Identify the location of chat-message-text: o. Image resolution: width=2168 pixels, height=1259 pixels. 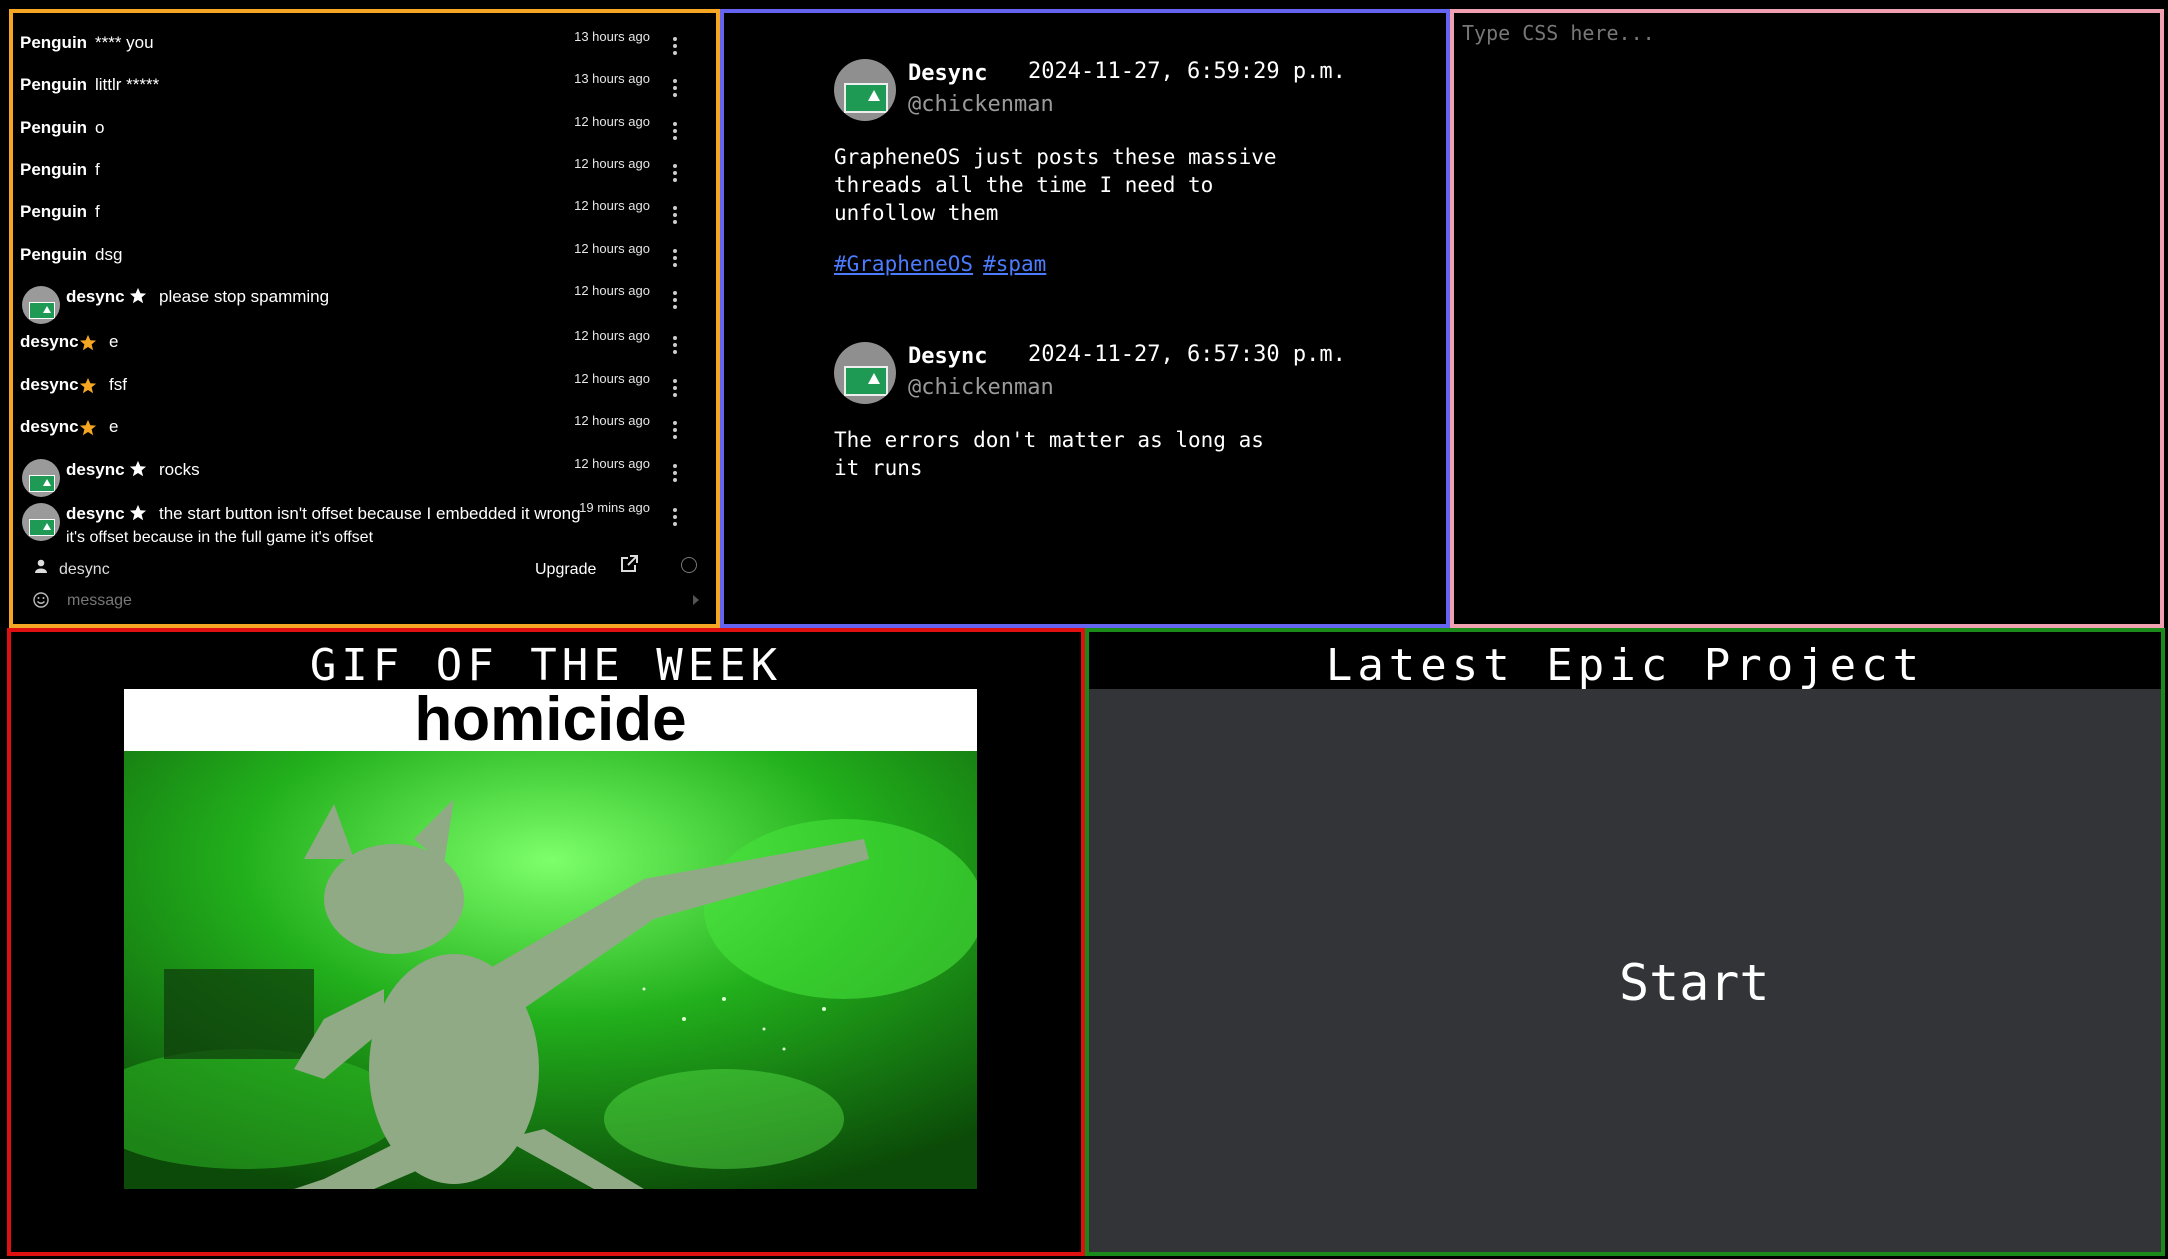
(100, 127).